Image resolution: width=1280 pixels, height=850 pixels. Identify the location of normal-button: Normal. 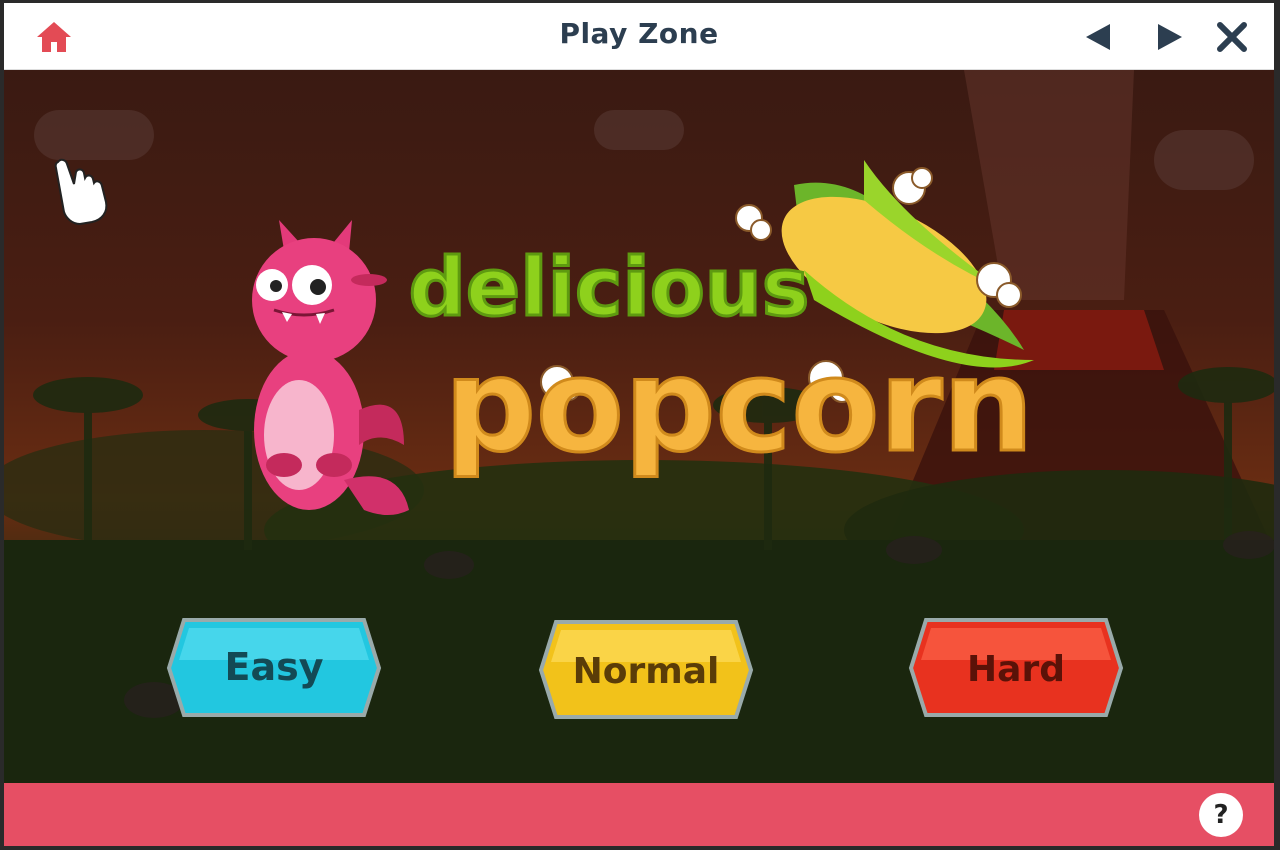
(646, 669).